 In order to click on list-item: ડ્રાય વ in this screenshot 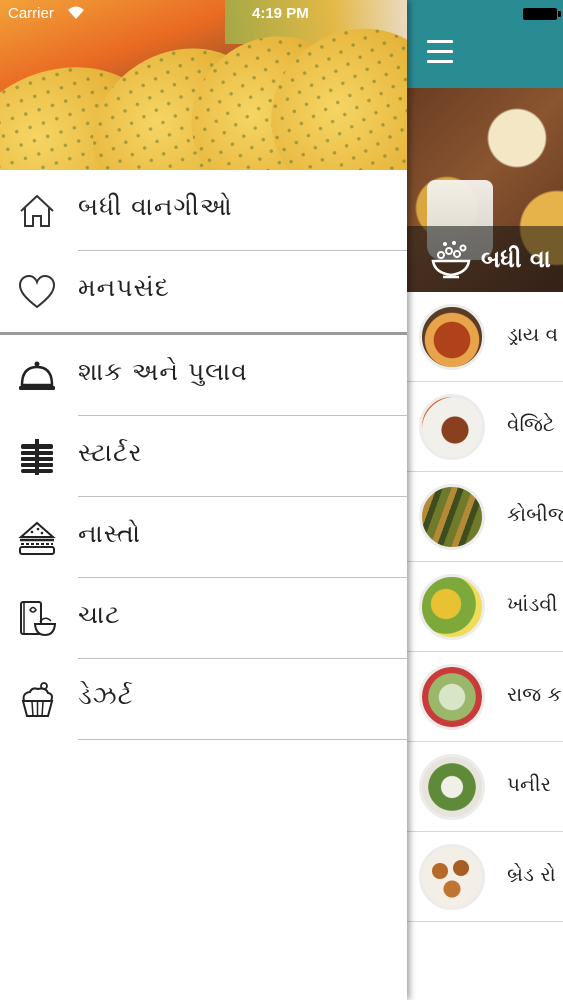, I will do `click(485, 337)`.